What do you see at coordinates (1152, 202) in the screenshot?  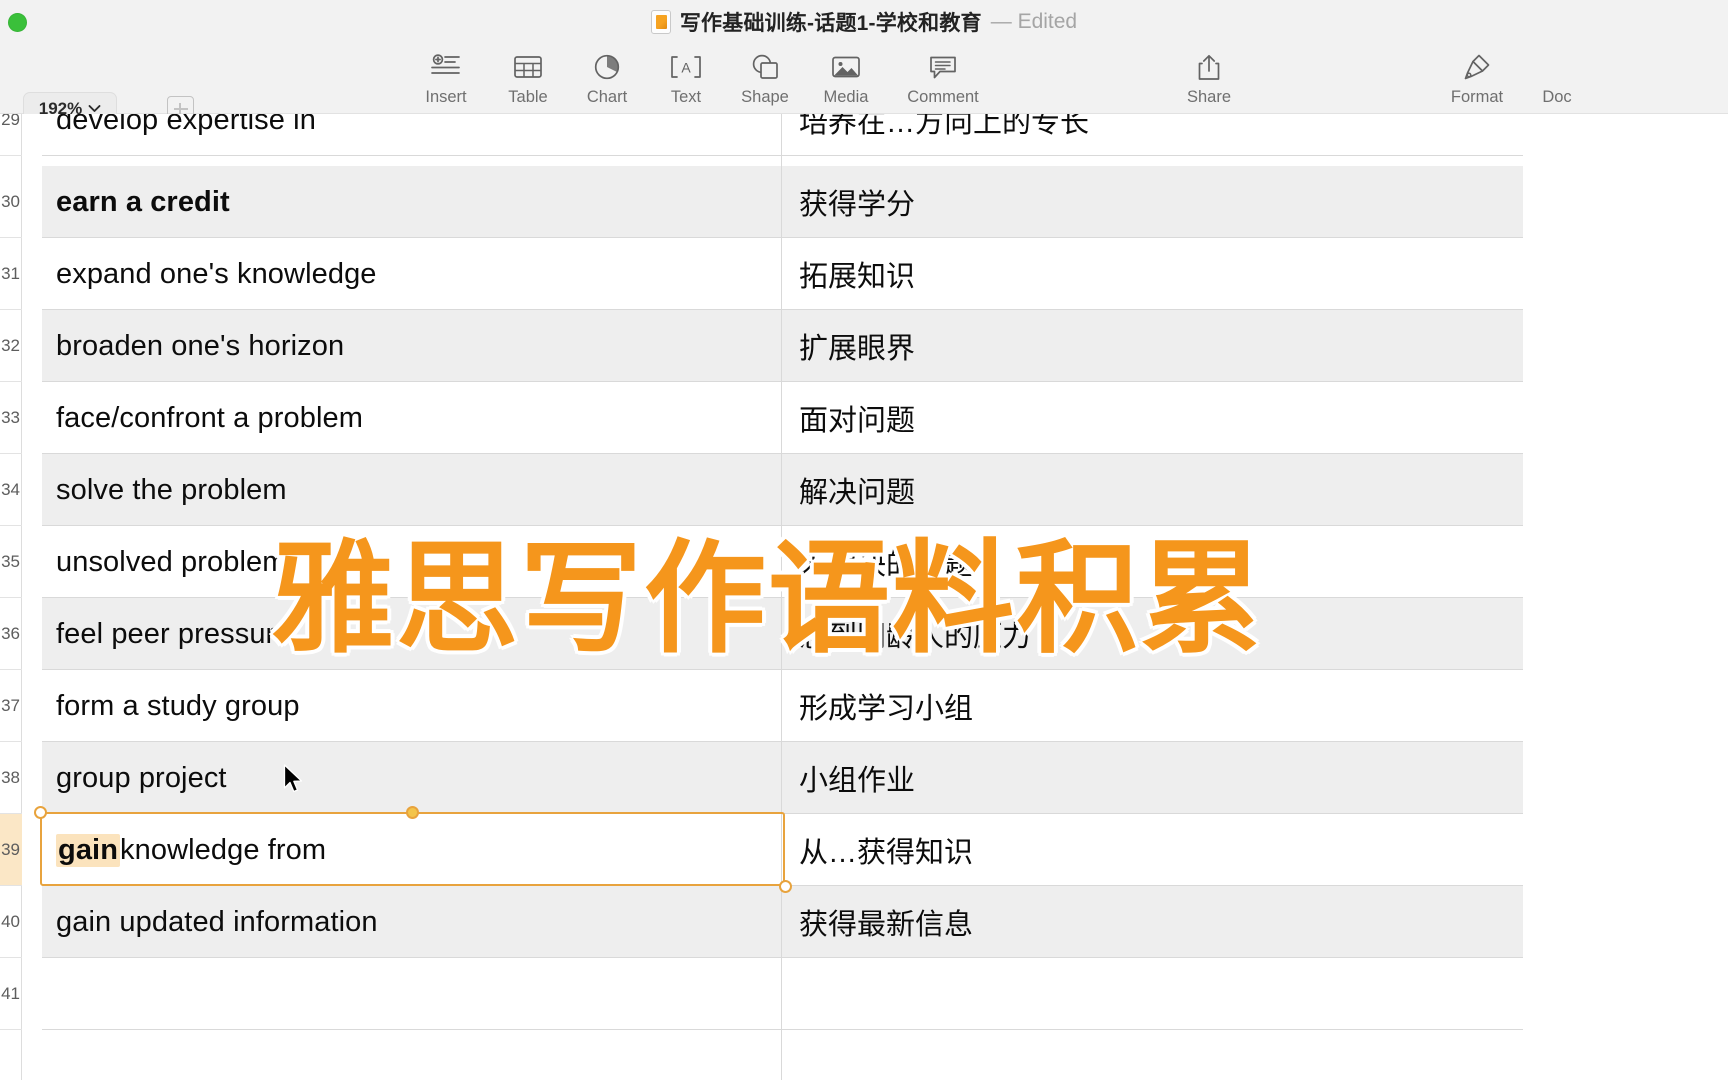 I see `cell-chinese: 获得学分` at bounding box center [1152, 202].